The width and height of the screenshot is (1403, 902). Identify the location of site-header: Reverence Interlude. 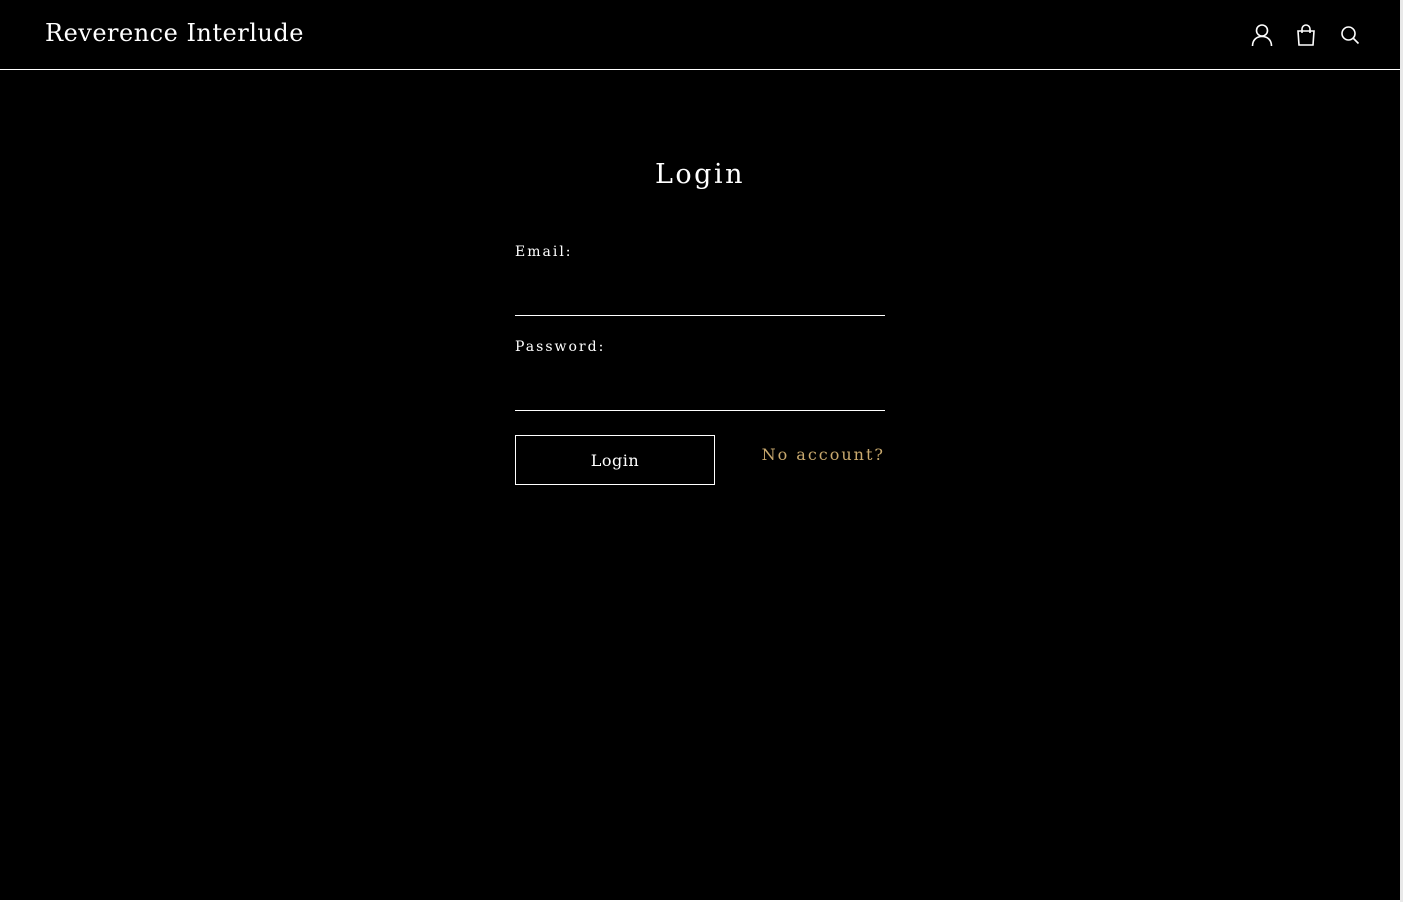
(700, 35).